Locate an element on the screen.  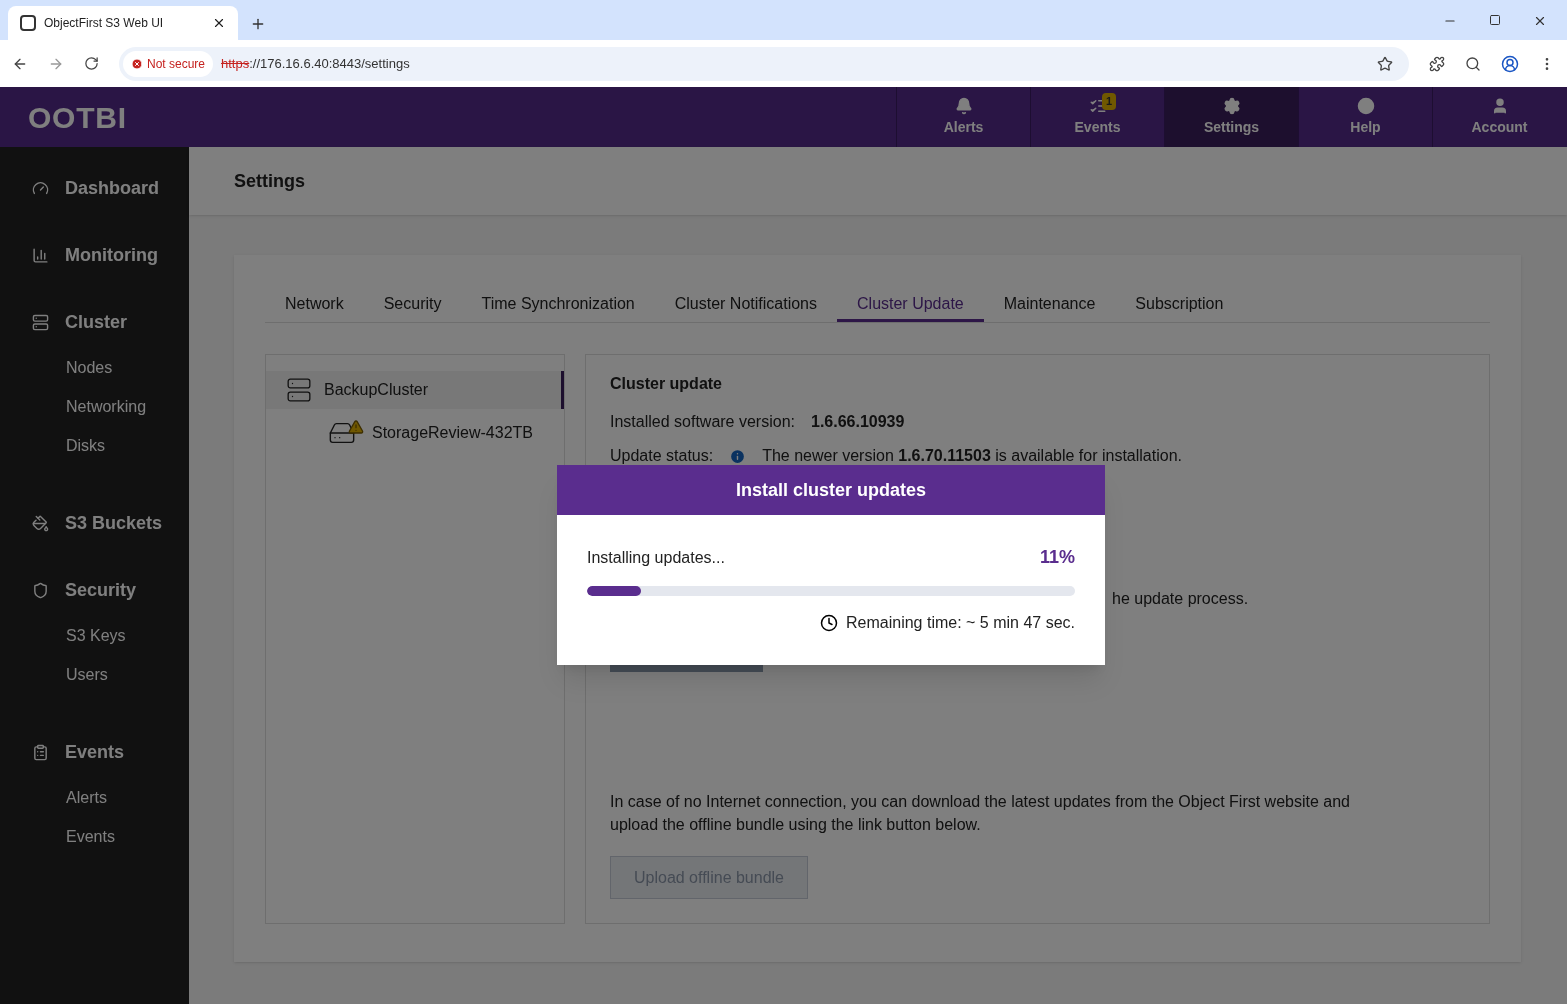
site-icon is located at coordinates (28, 23).